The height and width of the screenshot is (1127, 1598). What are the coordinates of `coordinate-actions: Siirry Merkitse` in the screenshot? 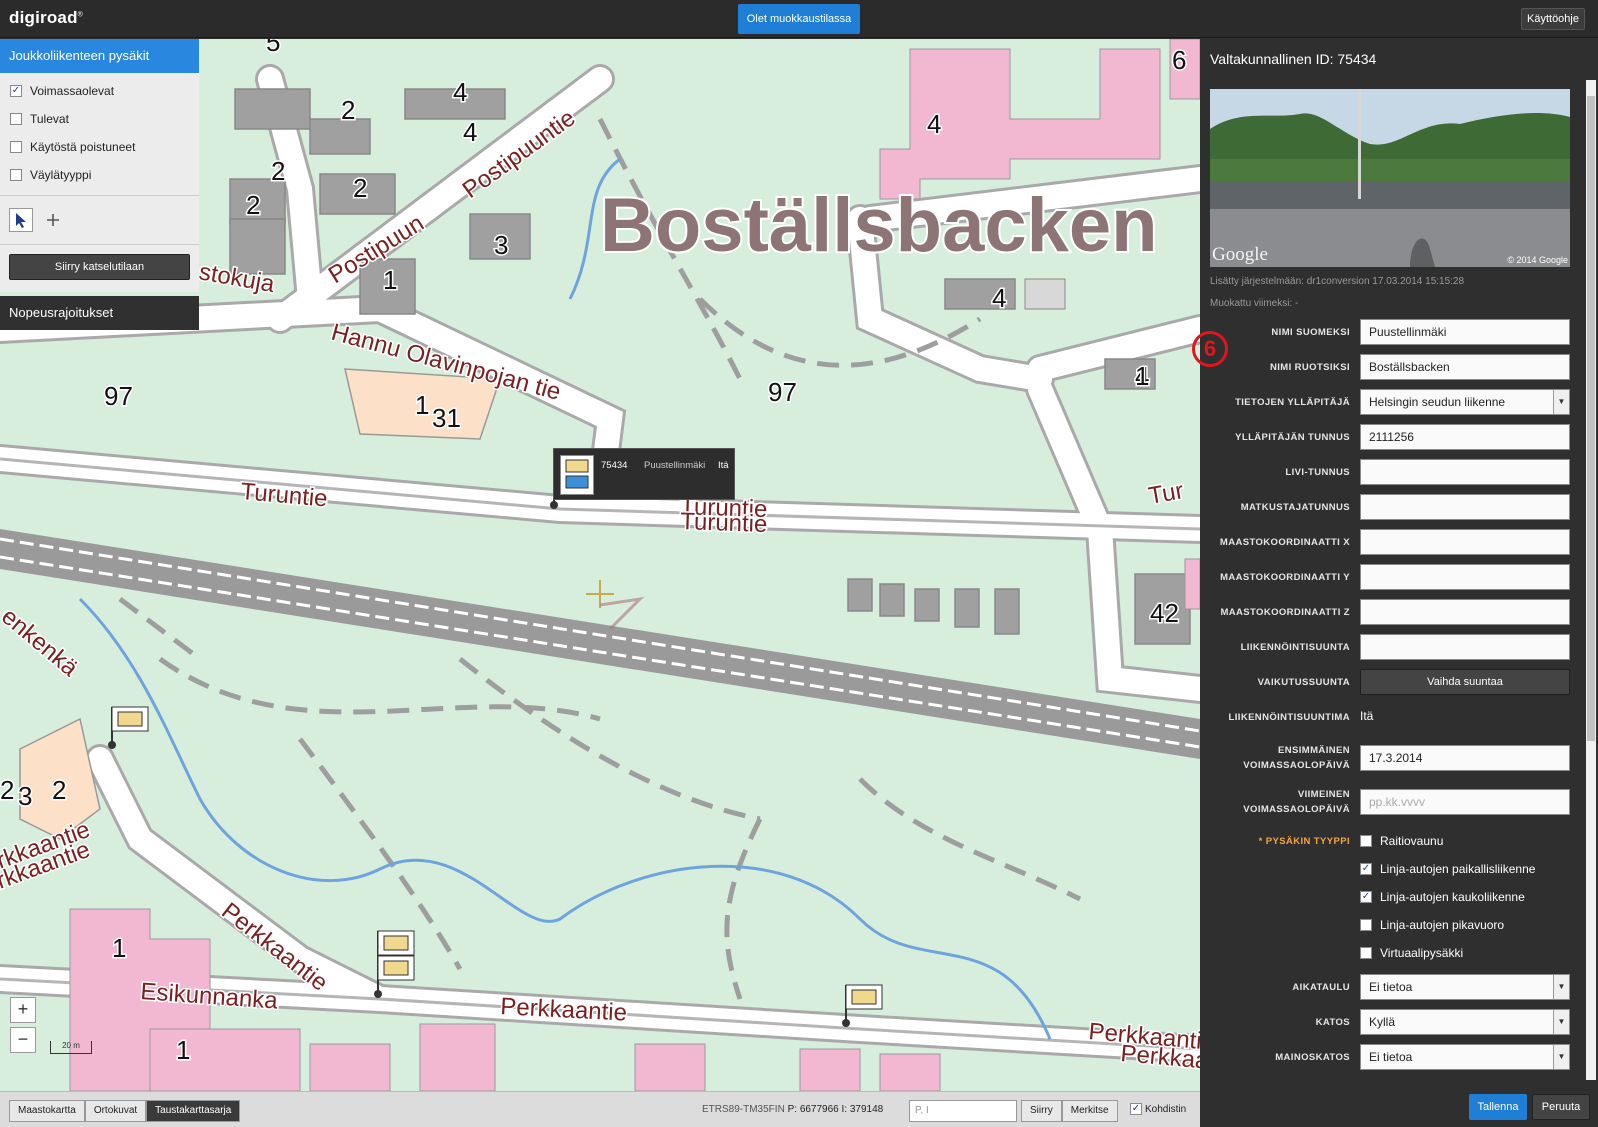 It's located at (1069, 1111).